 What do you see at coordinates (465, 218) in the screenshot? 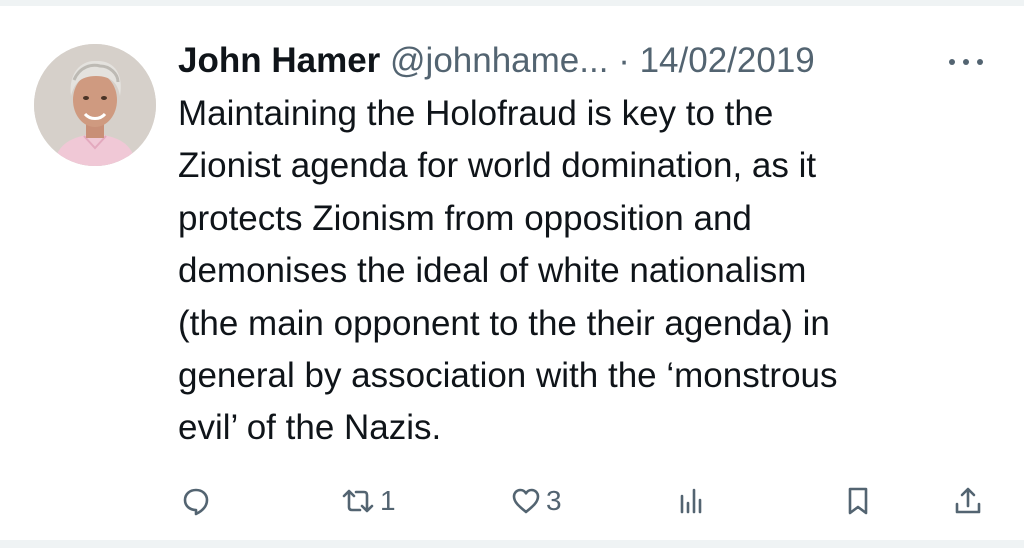
I see `tweet-text-line: protects Zionism from opposition and` at bounding box center [465, 218].